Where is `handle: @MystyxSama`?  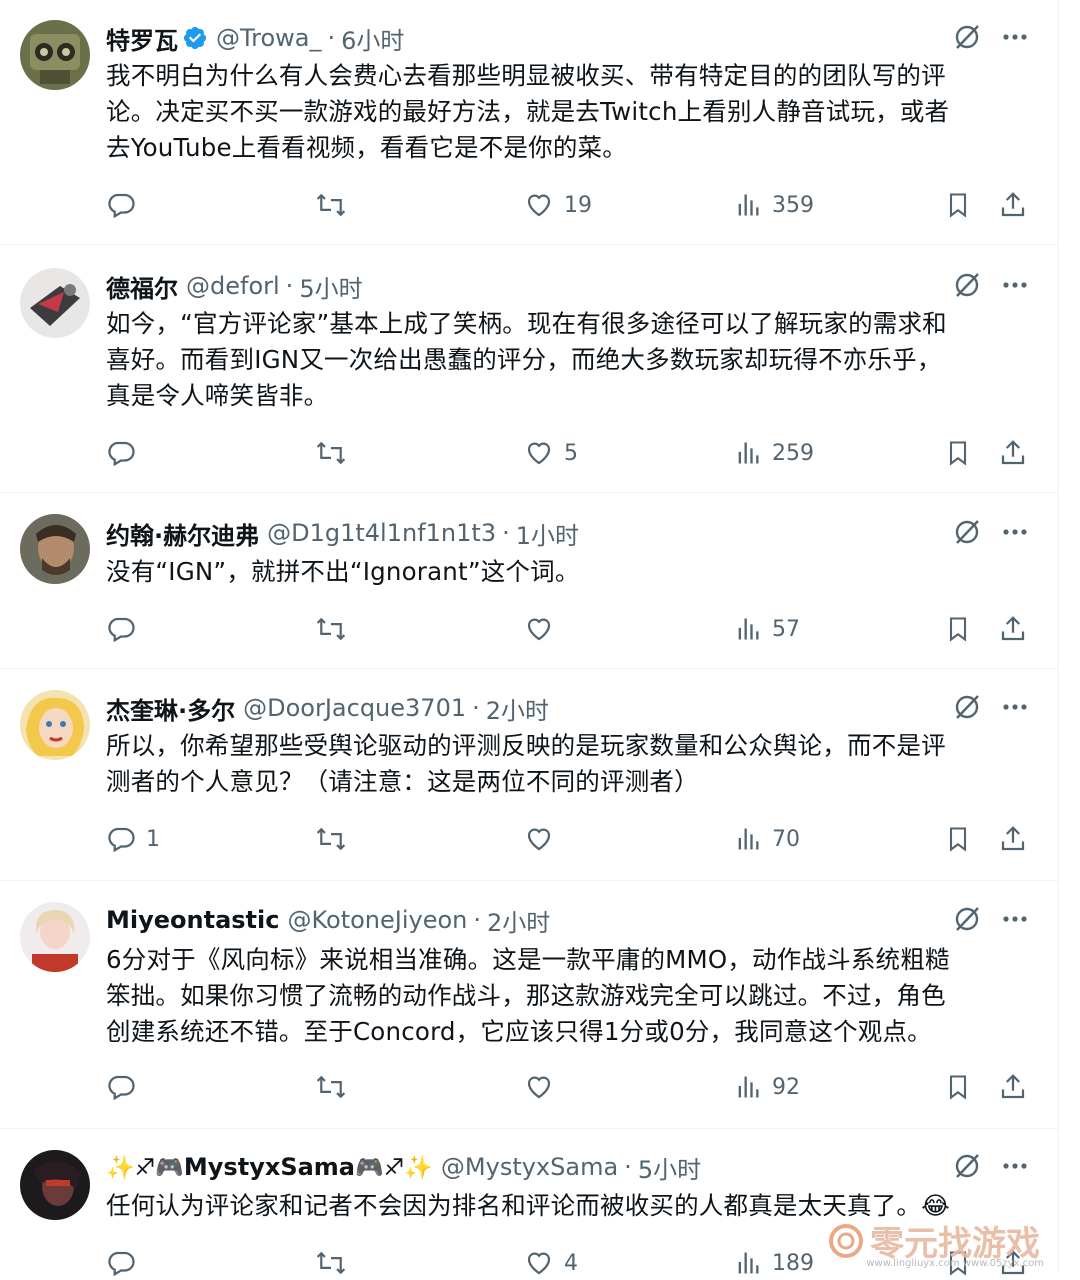 handle: @MystyxSama is located at coordinates (529, 1167).